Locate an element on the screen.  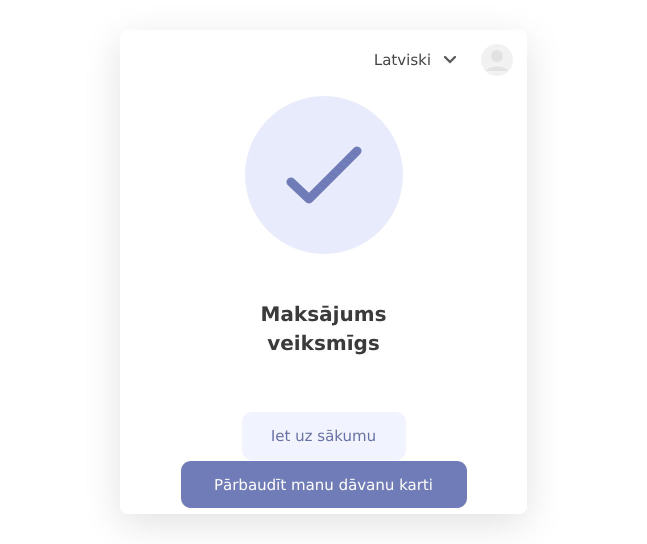
avatar-icon is located at coordinates (497, 60).